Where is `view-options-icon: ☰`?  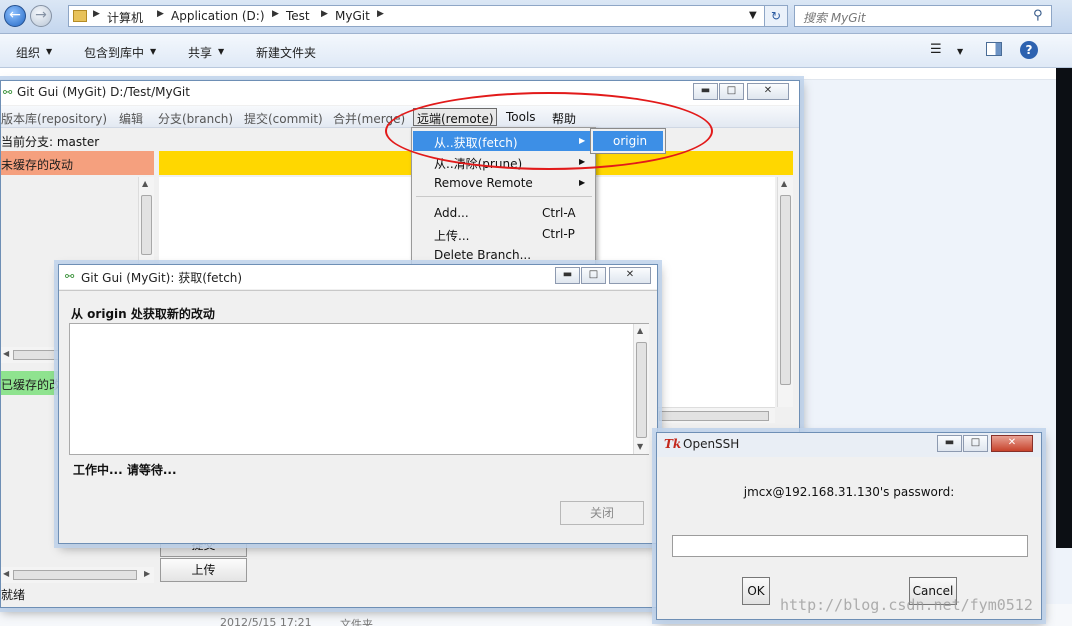
view-options-icon: ☰ is located at coordinates (936, 49).